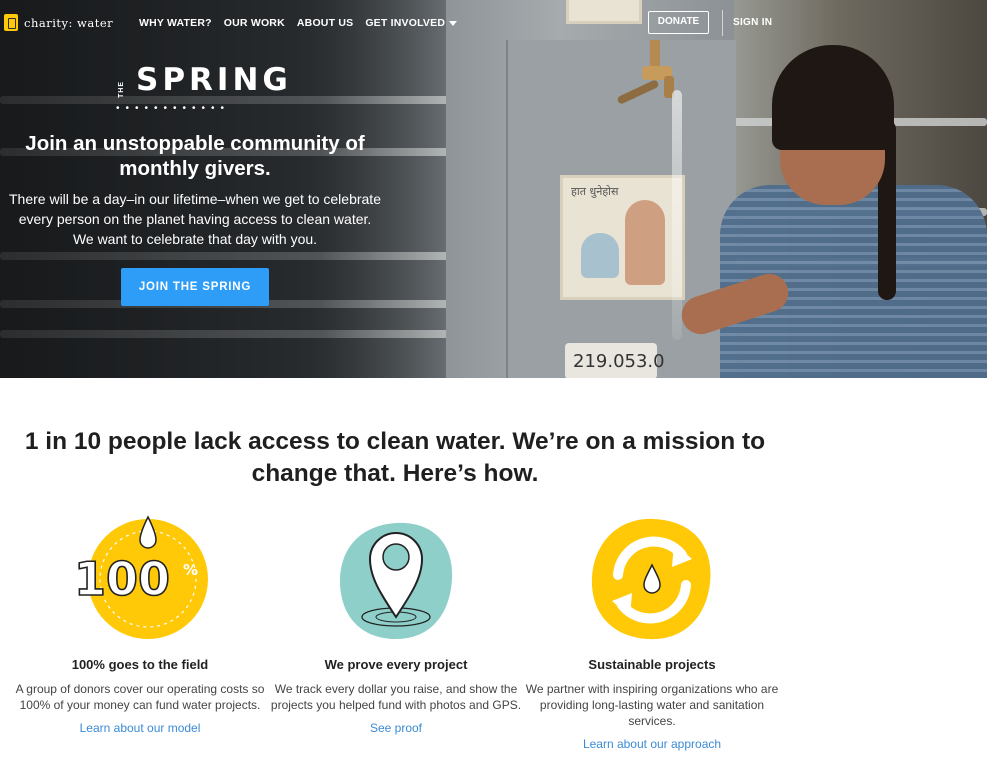 The height and width of the screenshot is (761, 987). I want to click on logo-text: charity: water, so click(69, 22).